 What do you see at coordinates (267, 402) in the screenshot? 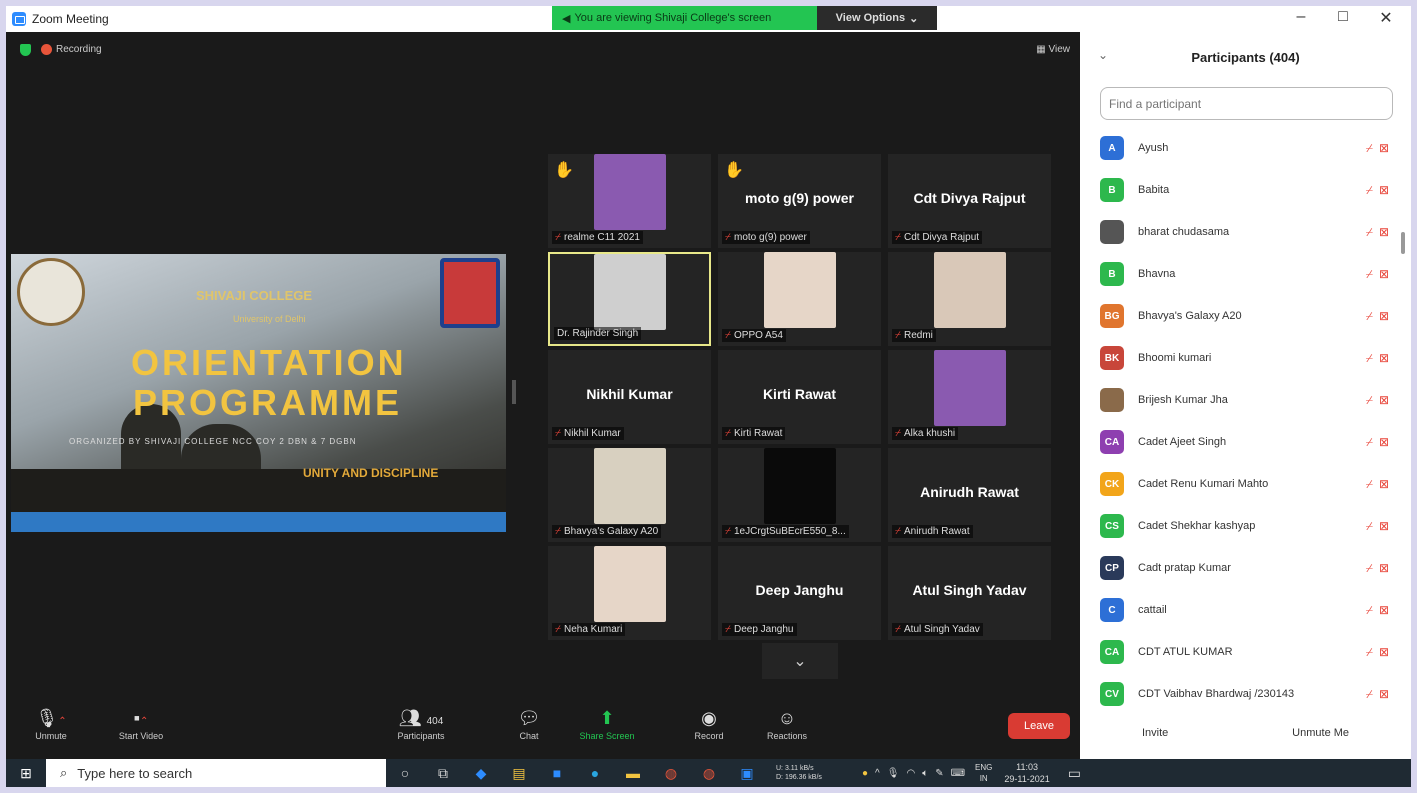
I see `slide-title-line2: PROGRAMME` at bounding box center [267, 402].